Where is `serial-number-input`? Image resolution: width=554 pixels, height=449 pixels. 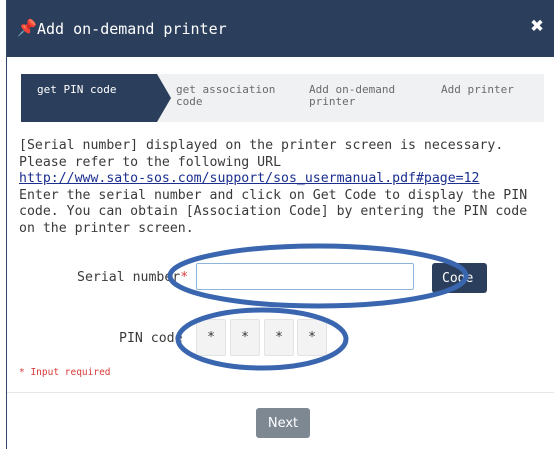 serial-number-input is located at coordinates (305, 276).